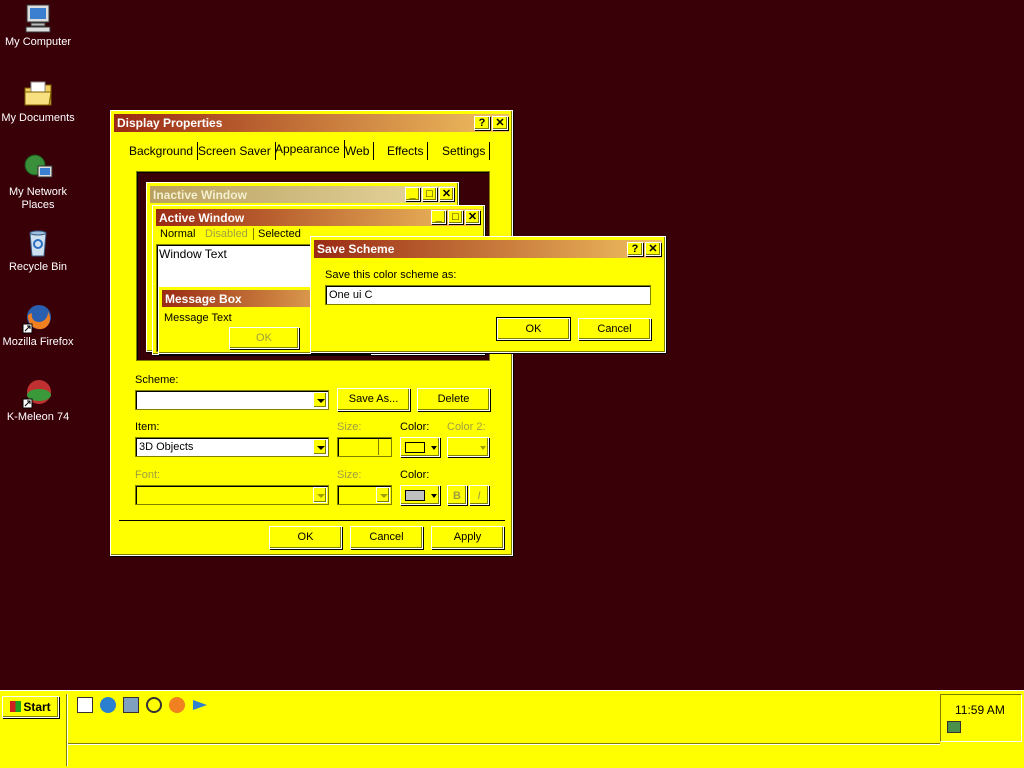 This screenshot has height=768, width=1024. What do you see at coordinates (202, 218) in the screenshot?
I see `preview-active-title: Active Window` at bounding box center [202, 218].